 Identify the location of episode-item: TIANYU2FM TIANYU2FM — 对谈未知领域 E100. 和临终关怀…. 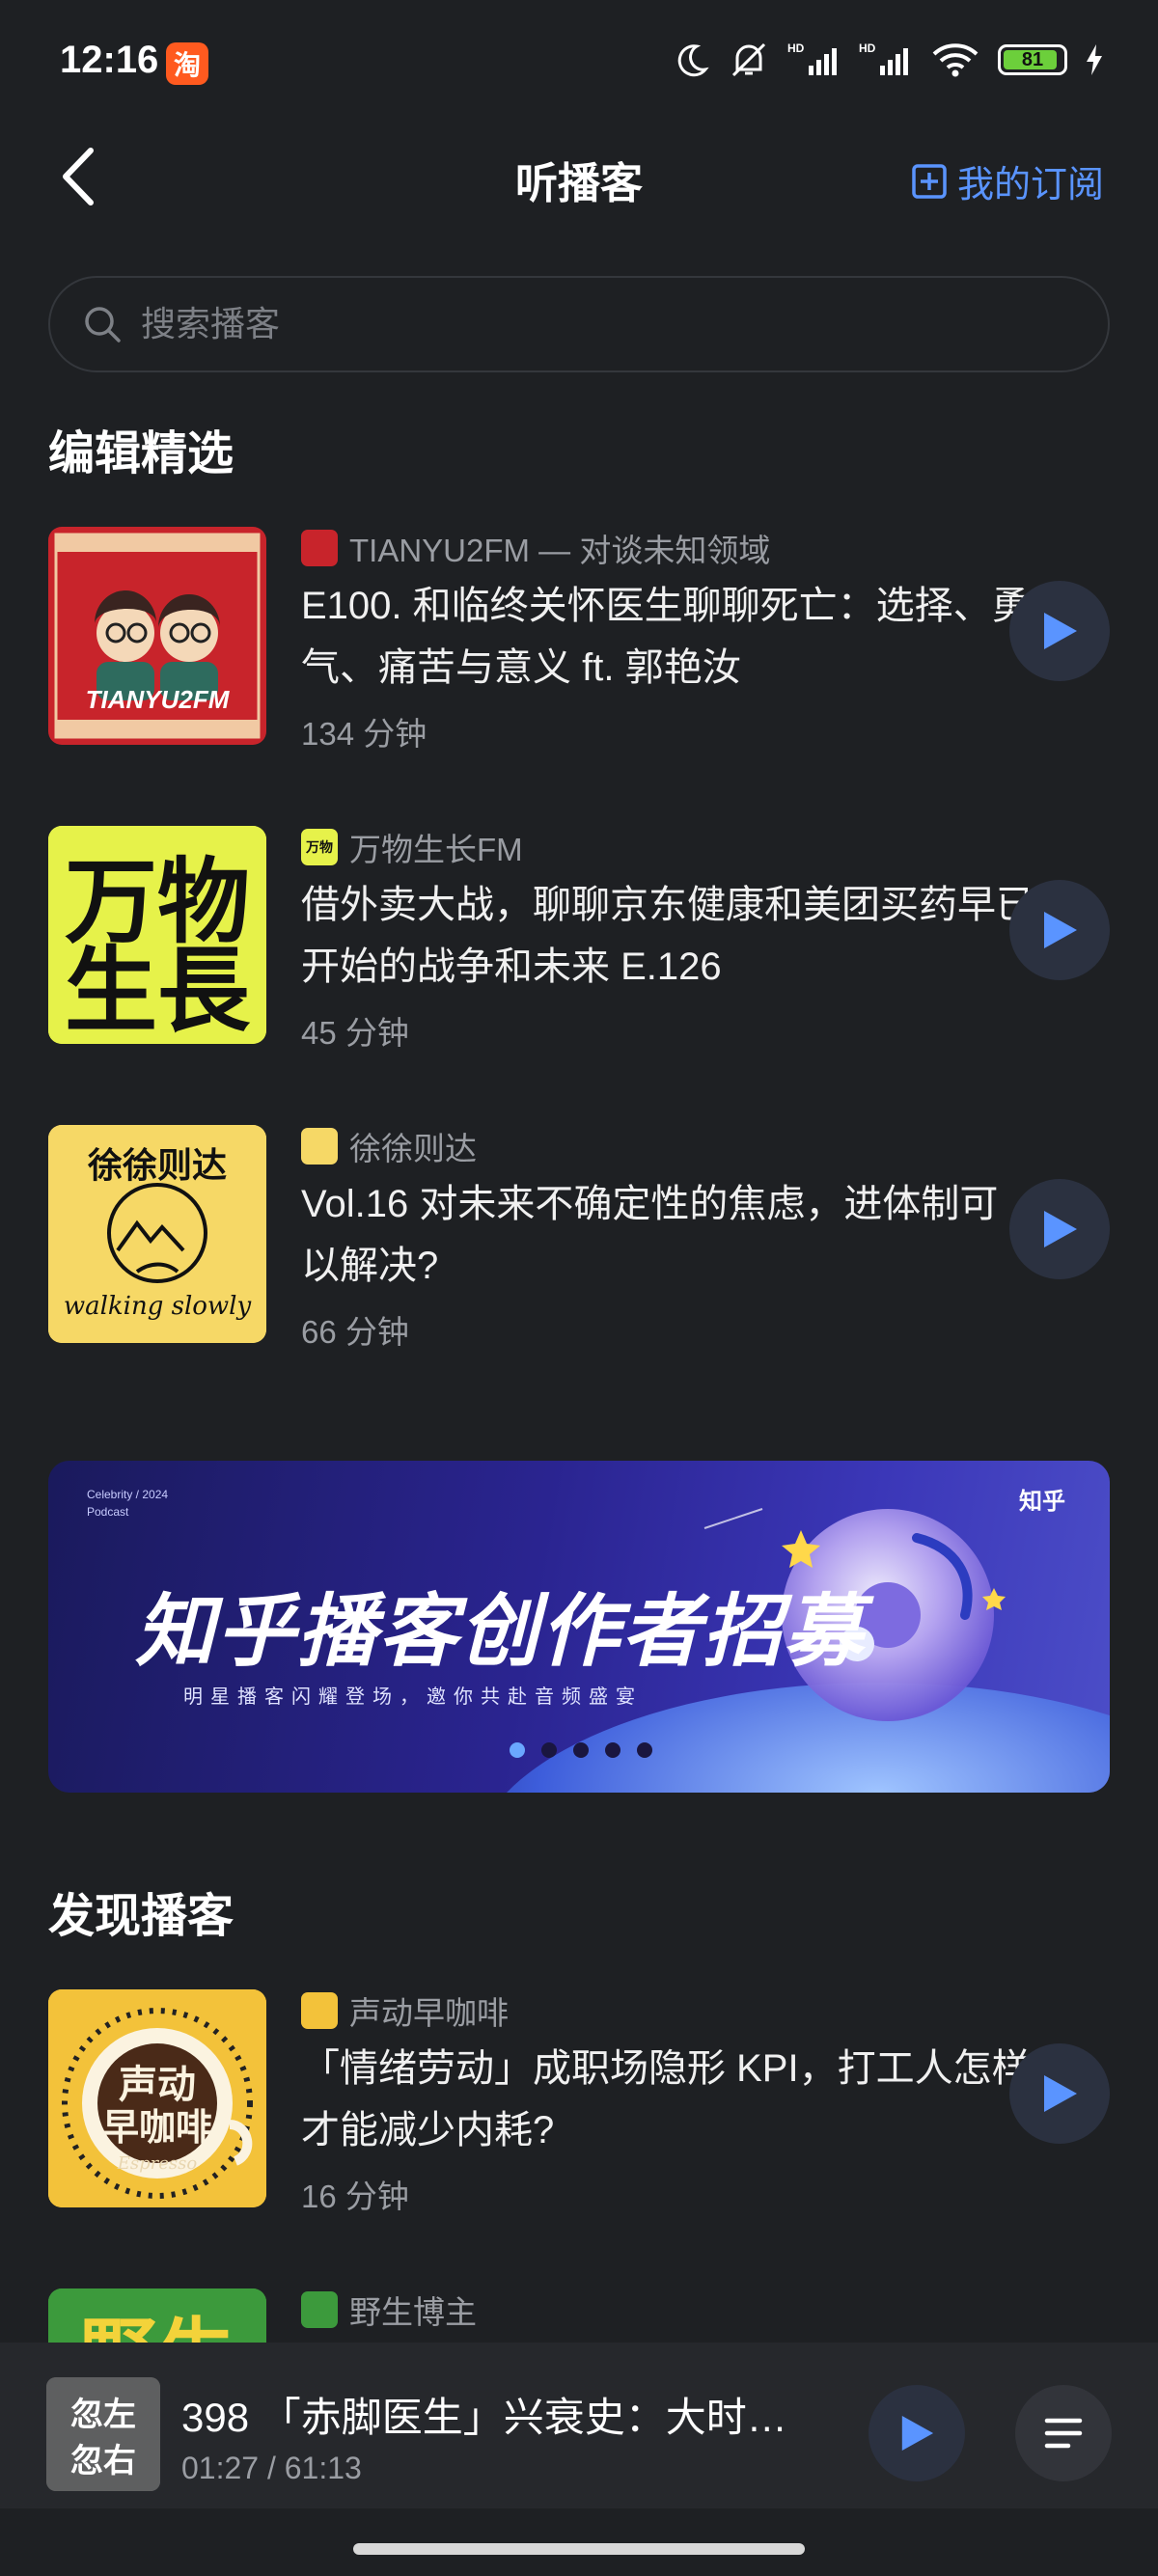
(579, 639).